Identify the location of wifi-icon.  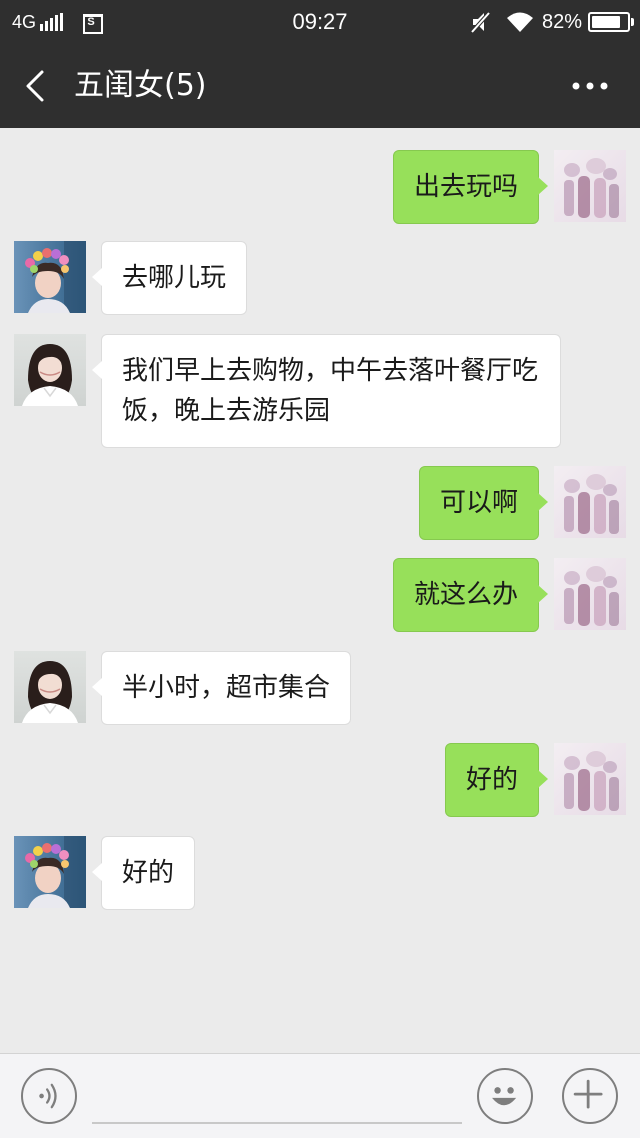
(519, 22).